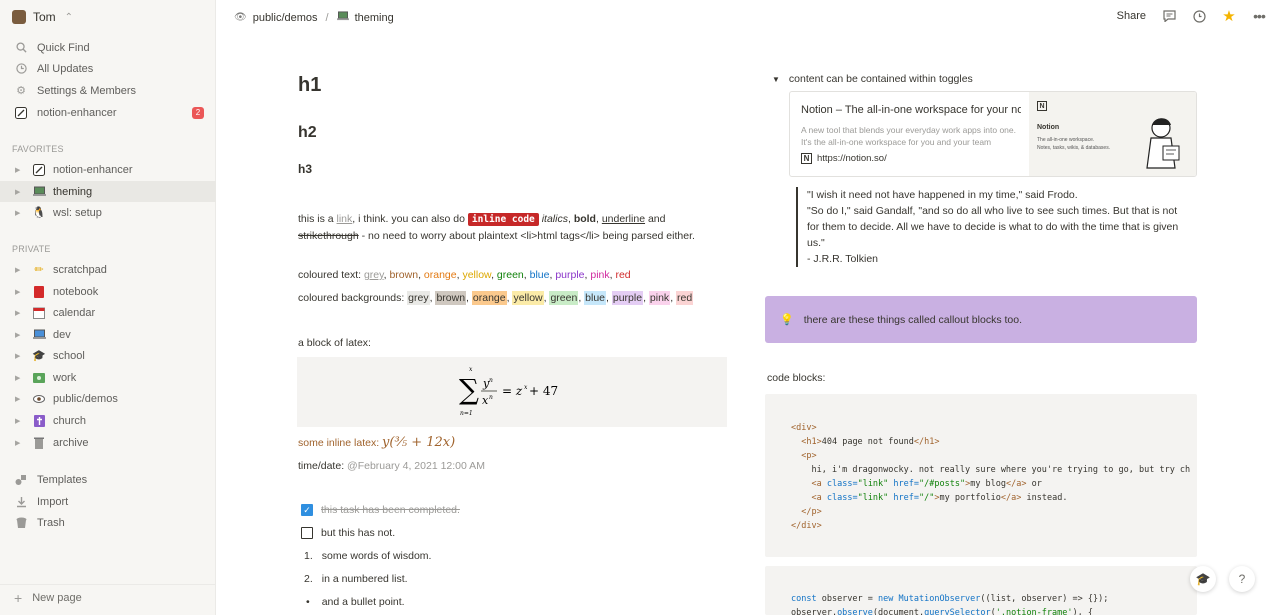 This screenshot has width=1278, height=615. What do you see at coordinates (659, 298) in the screenshot?
I see `bg-sample: pink` at bounding box center [659, 298].